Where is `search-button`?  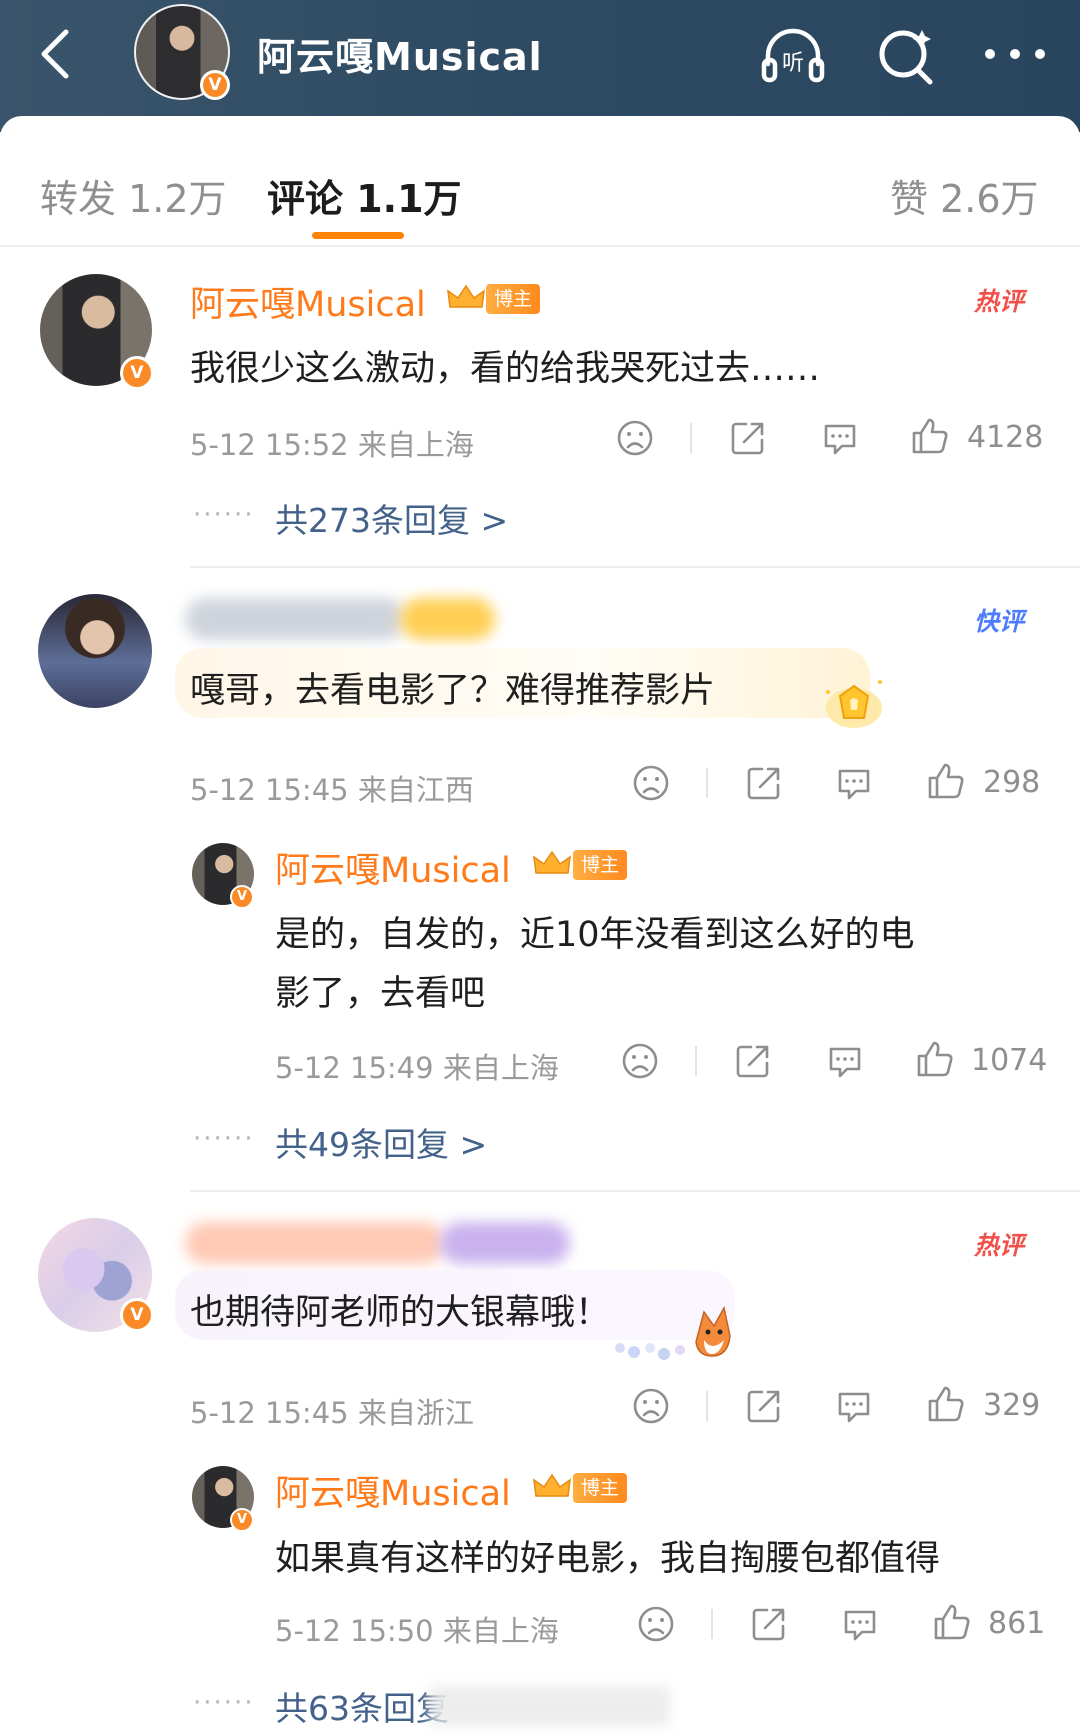 search-button is located at coordinates (907, 55).